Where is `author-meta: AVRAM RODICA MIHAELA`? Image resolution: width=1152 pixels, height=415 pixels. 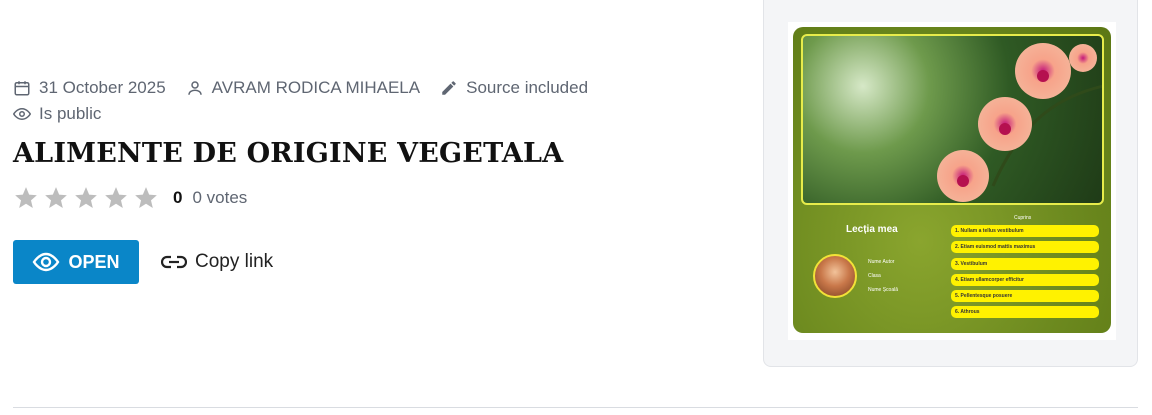
author-meta: AVRAM RODICA MIHAELA is located at coordinates (303, 88).